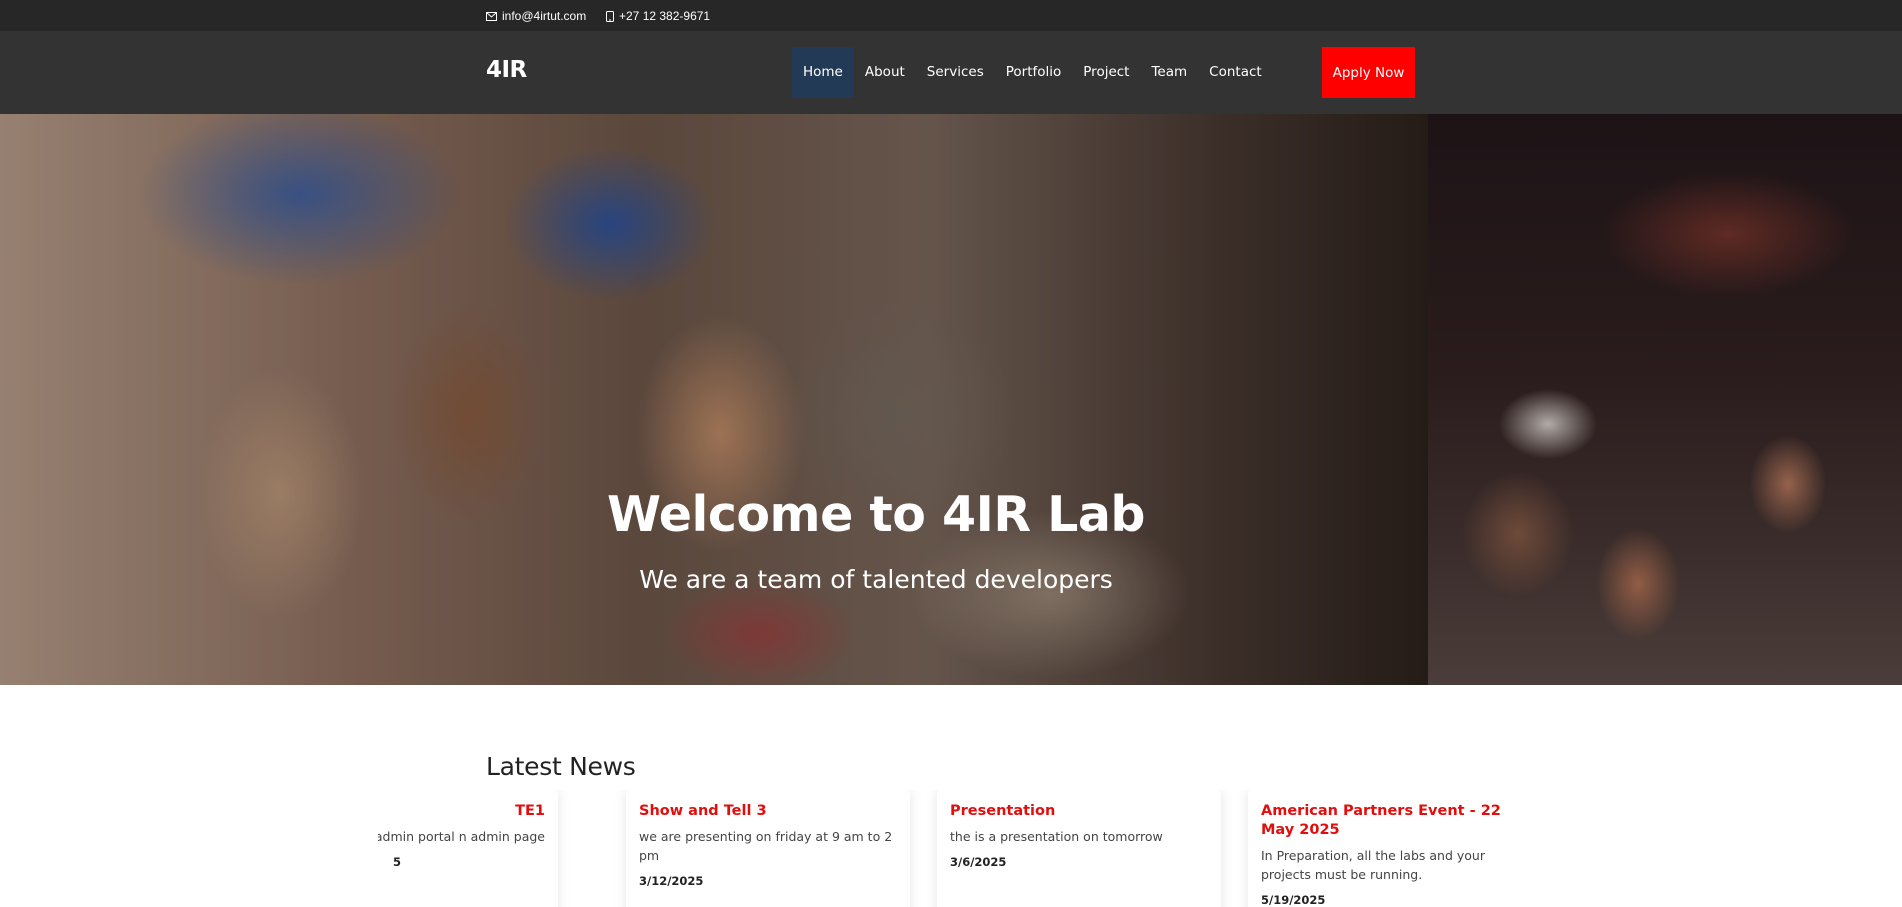 The image size is (1902, 907). Describe the element at coordinates (610, 16) in the screenshot. I see `mobile-phone-icon` at that location.